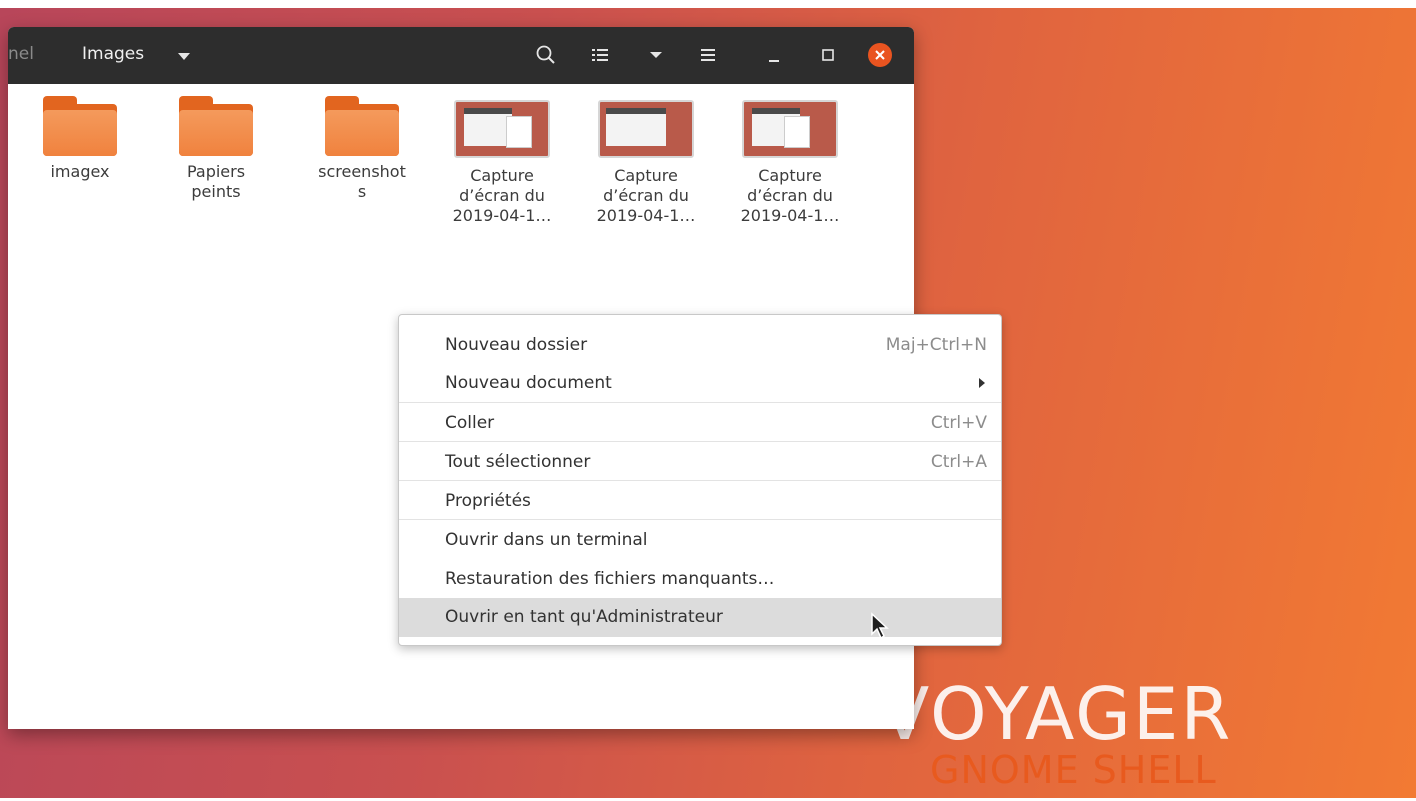 The height and width of the screenshot is (801, 1416). Describe the element at coordinates (546, 540) in the screenshot. I see `menu-item-label: Ouvrir dans un terminal` at that location.